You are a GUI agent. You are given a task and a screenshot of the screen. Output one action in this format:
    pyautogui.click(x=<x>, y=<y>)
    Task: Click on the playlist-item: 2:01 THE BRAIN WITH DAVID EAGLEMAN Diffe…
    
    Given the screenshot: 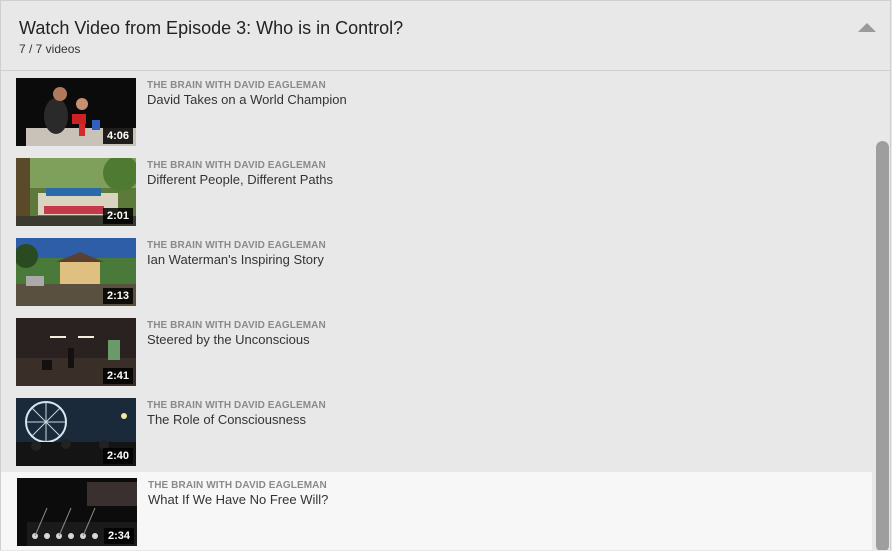 What is the action you would take?
    pyautogui.click(x=436, y=192)
    